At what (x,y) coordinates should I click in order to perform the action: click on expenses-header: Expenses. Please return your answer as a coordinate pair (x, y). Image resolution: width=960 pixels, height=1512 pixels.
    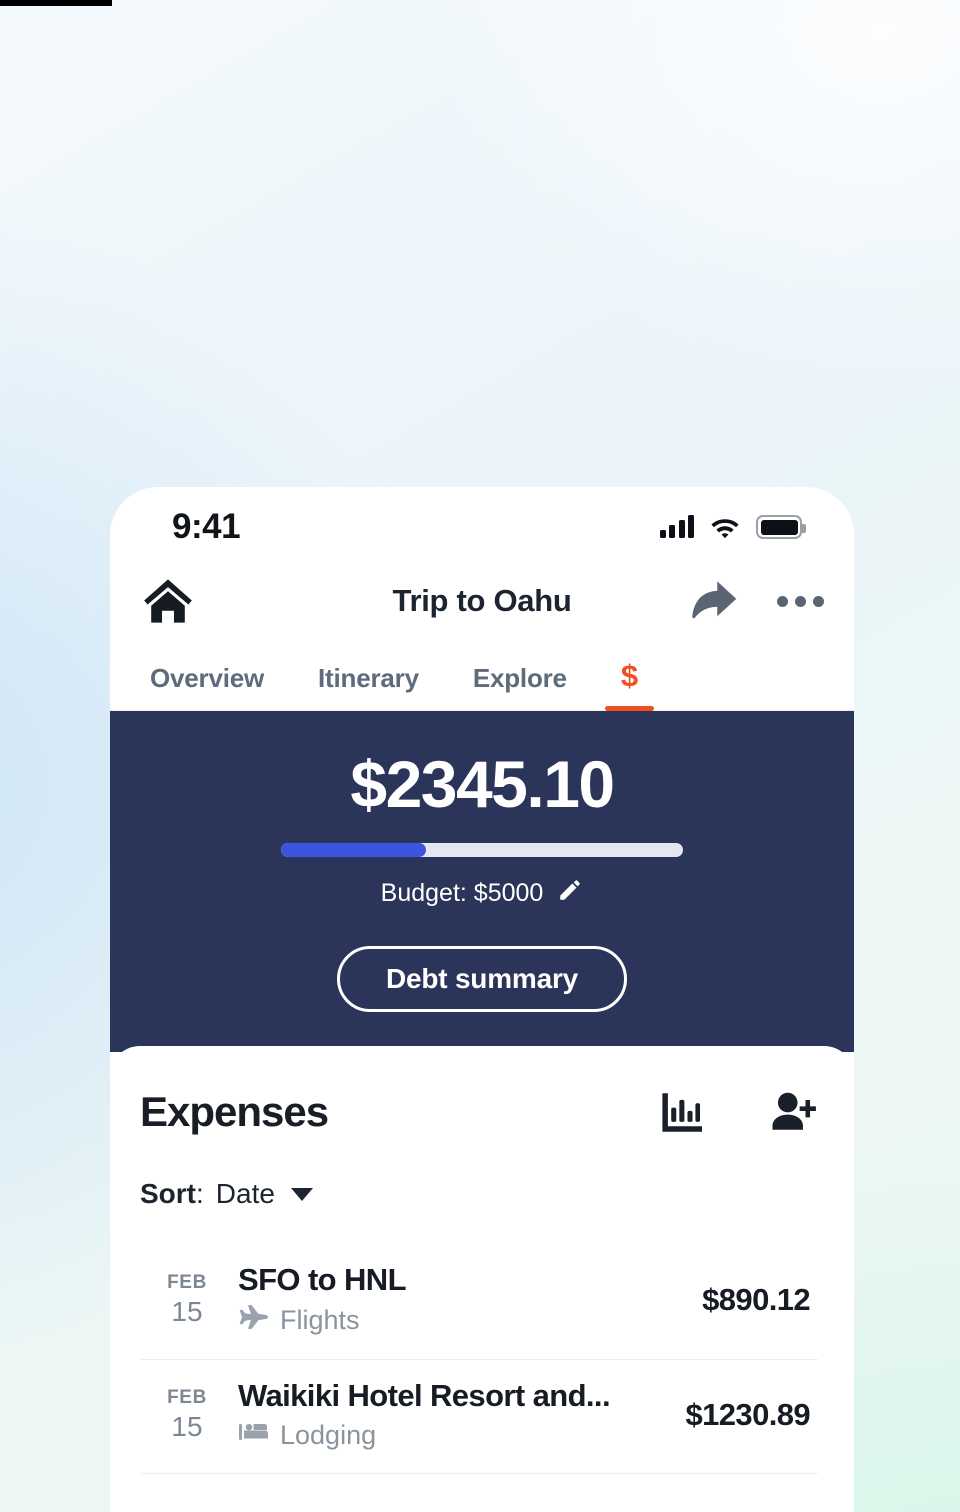
    Looking at the image, I should click on (479, 1112).